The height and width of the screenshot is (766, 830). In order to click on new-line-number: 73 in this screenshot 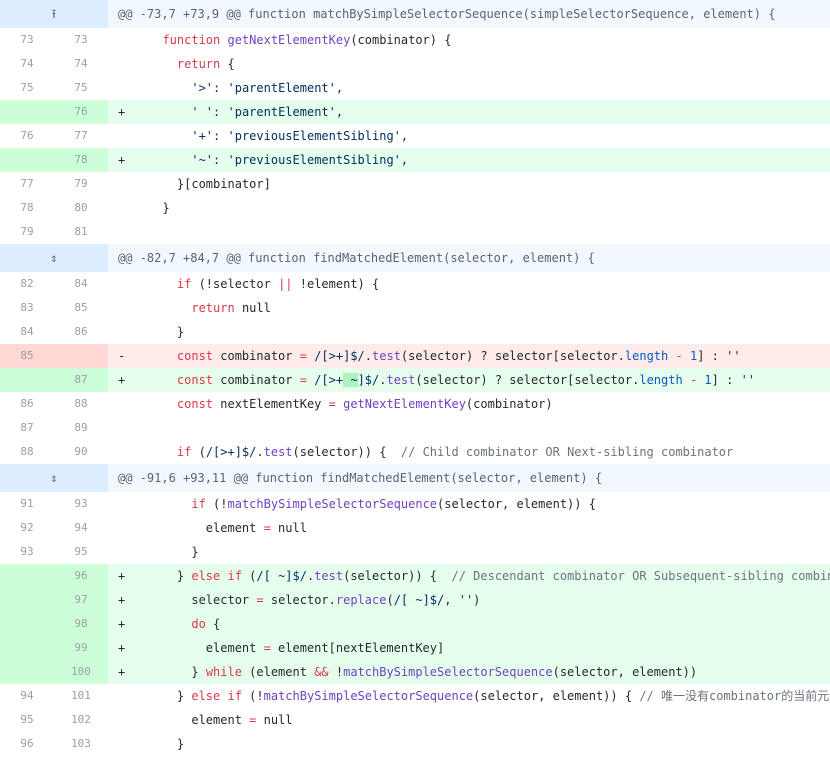, I will do `click(81, 40)`.